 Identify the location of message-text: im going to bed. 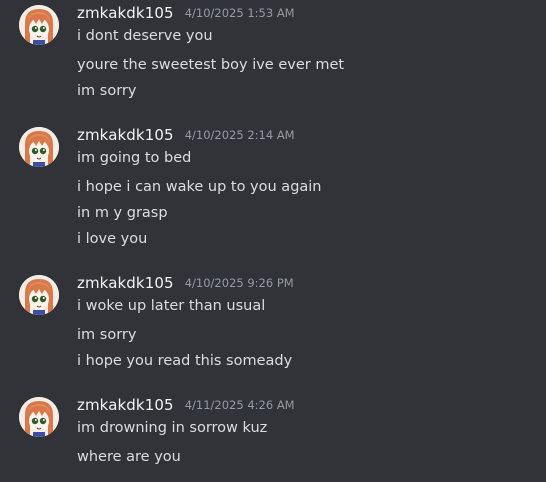
(134, 158).